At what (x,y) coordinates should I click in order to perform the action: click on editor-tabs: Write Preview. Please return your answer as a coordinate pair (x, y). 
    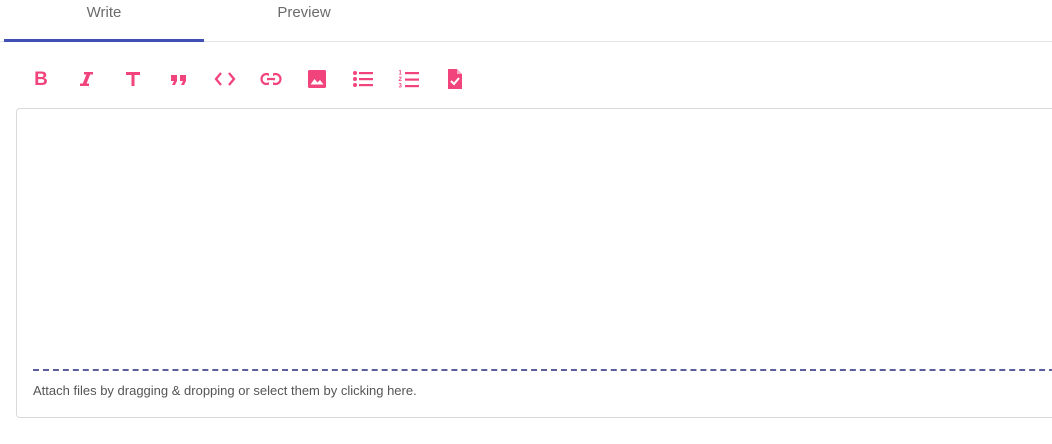
    Looking at the image, I should click on (526, 21).